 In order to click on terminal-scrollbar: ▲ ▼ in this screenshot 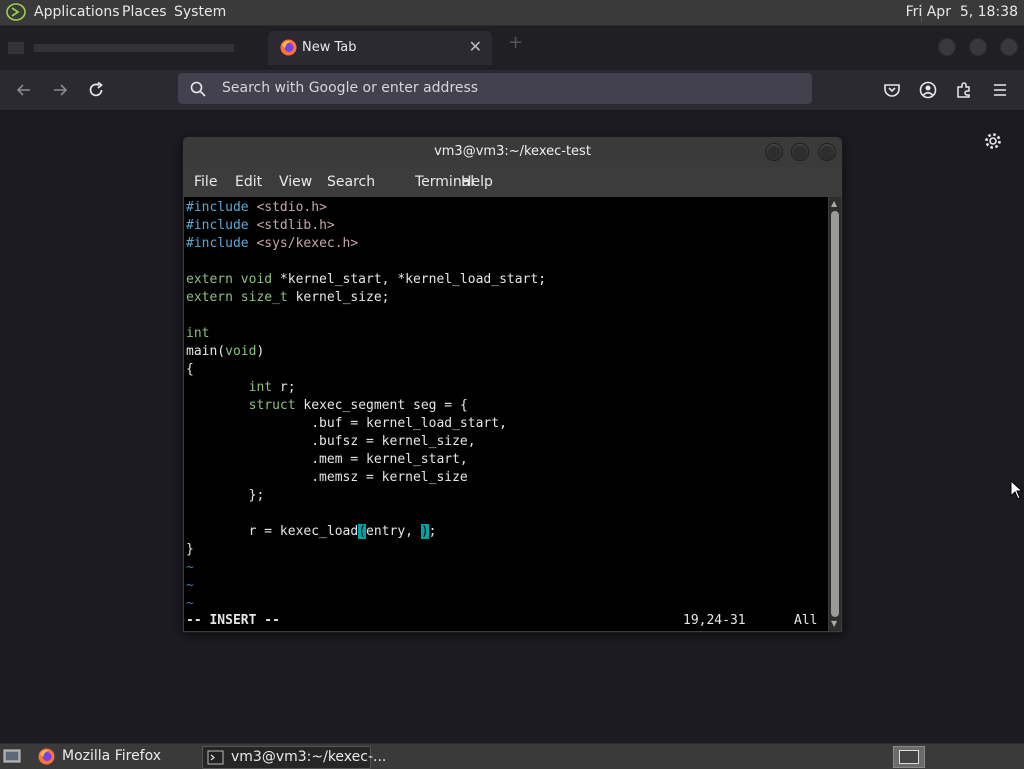, I will do `click(835, 414)`.